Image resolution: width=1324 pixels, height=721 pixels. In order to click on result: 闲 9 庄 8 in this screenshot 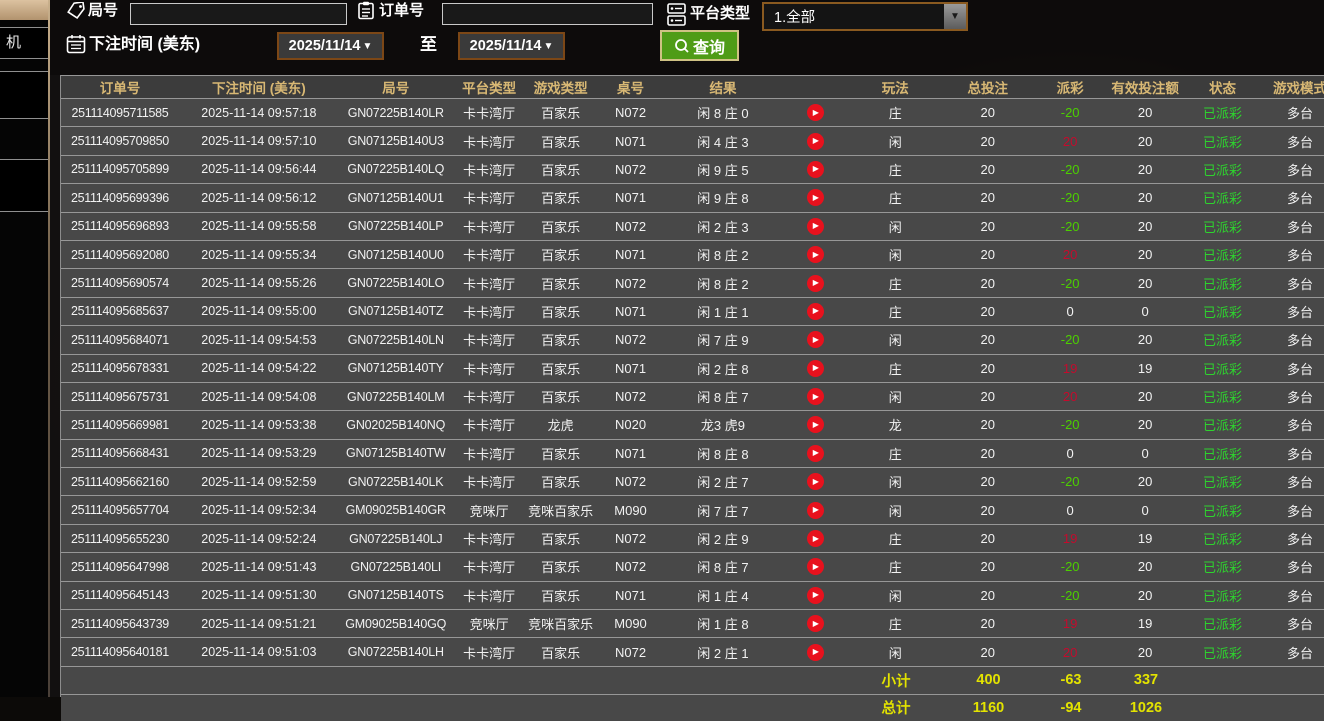, I will do `click(723, 199)`.